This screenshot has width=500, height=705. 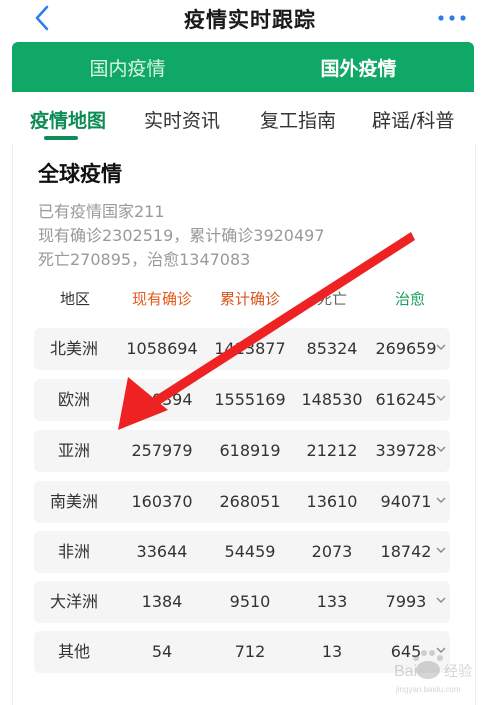 I want to click on cell-current: 160370, so click(x=162, y=501).